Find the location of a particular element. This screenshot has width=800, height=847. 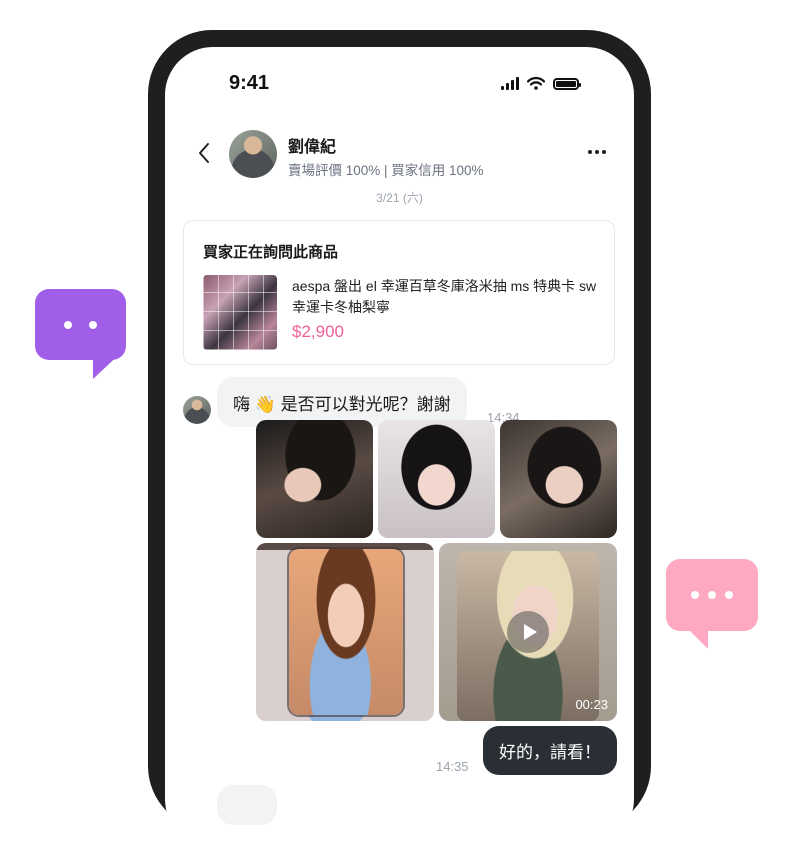

status-time: 9:41 is located at coordinates (249, 83).